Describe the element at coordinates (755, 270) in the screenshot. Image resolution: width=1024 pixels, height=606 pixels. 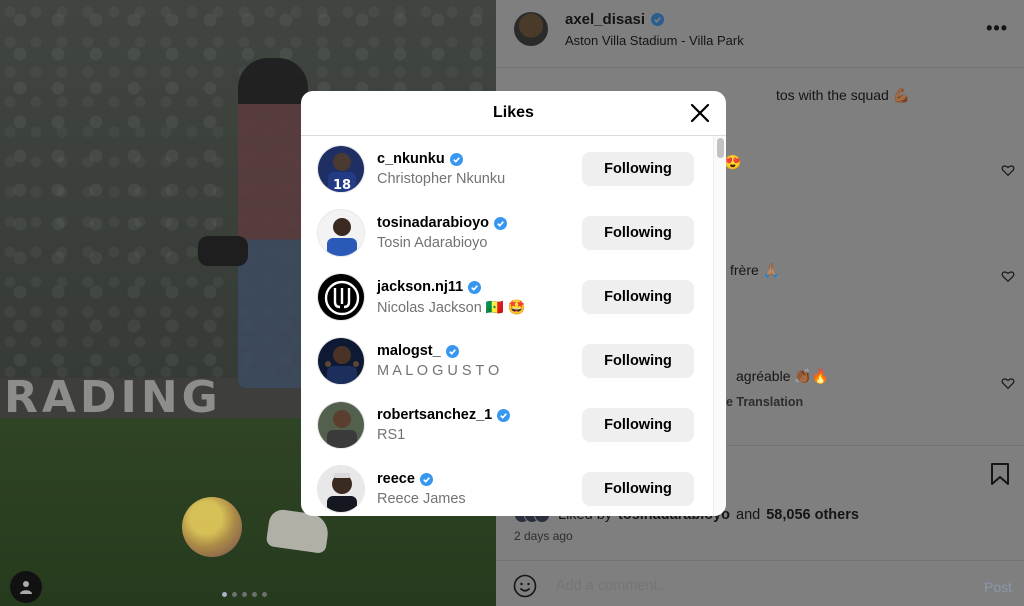
I see `comment-fragment-2: frère 🙏🏽` at that location.